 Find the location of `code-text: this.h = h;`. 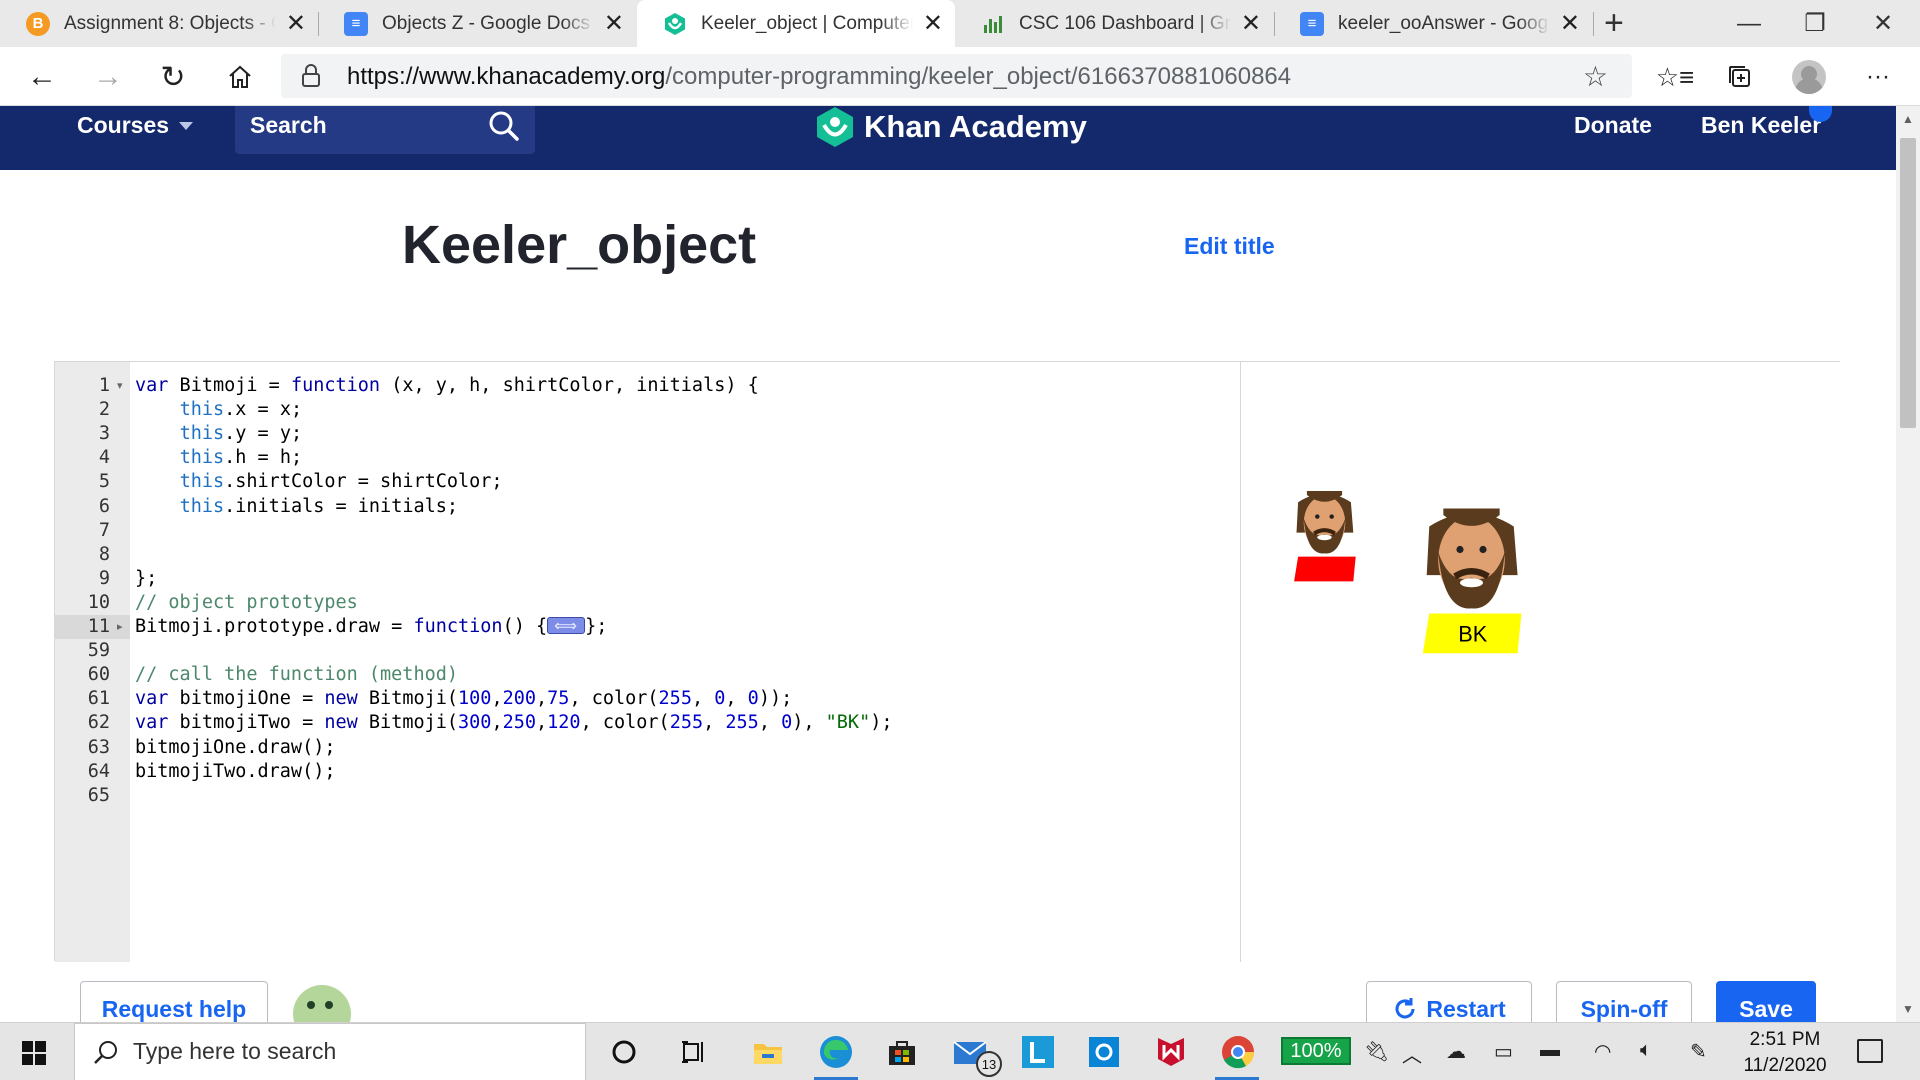

code-text: this.h = h; is located at coordinates (241, 458).